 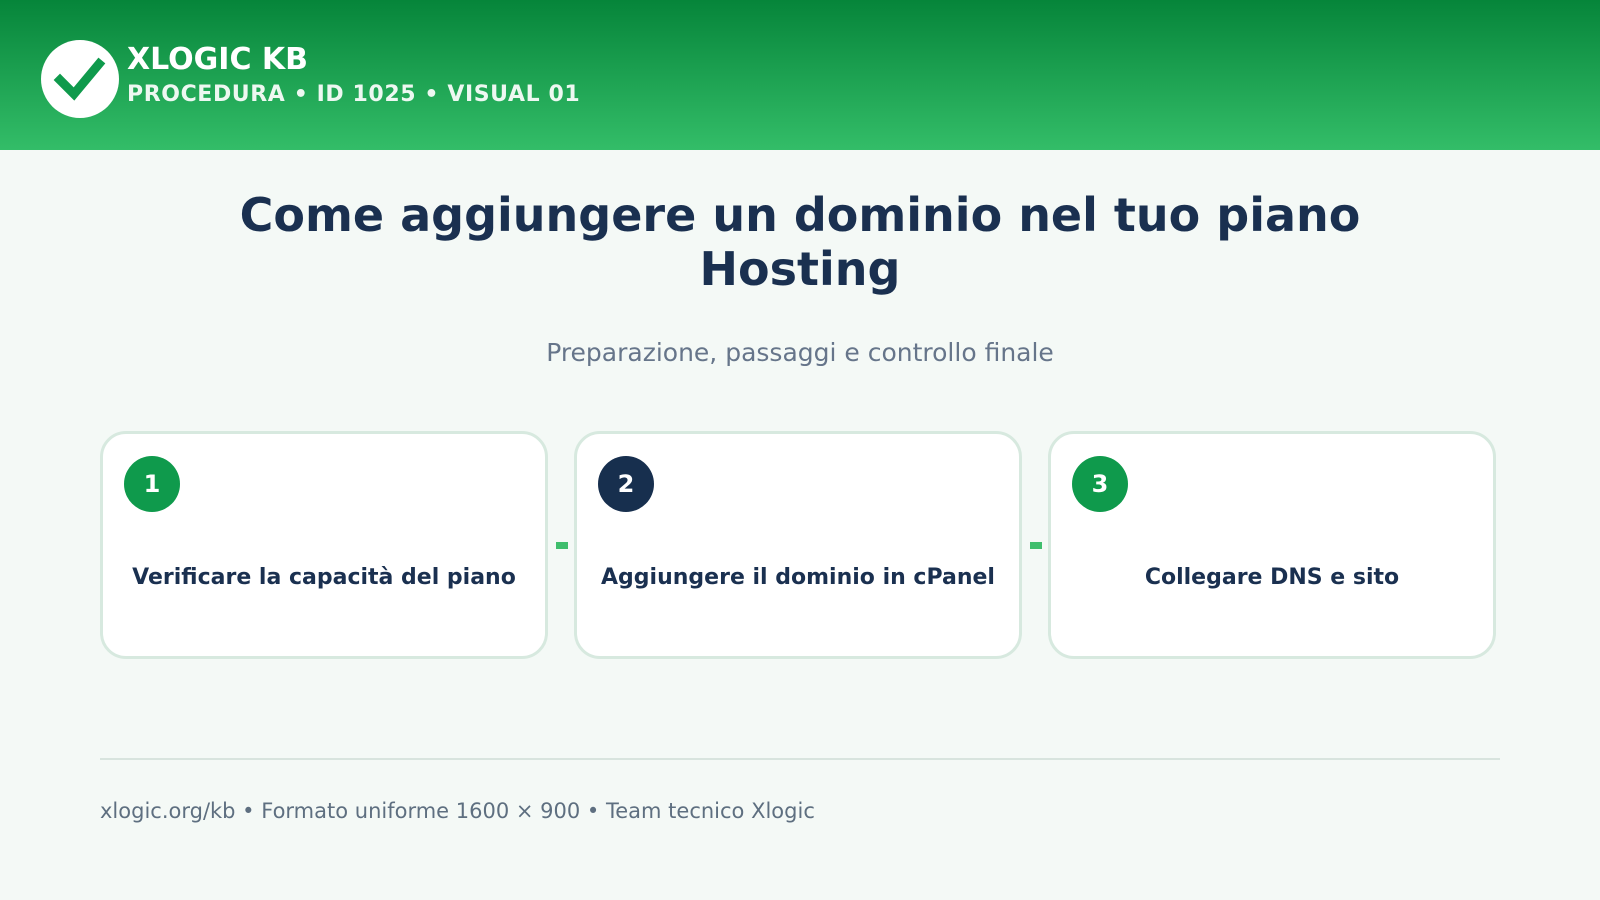 I want to click on step-card-2: 2 Aggiungere il dominio in cPanel, so click(x=798, y=545).